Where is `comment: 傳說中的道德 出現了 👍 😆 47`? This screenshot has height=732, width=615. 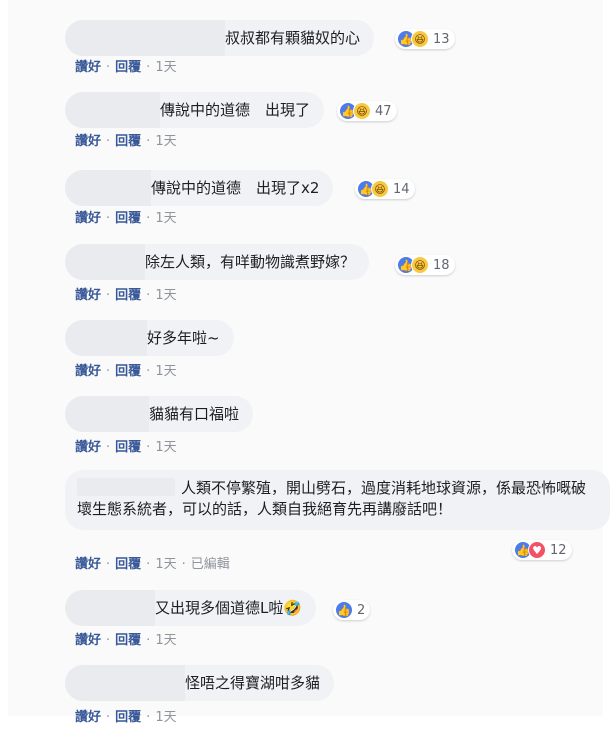
comment: 傳說中的道德 出現了 👍 😆 47 is located at coordinates (231, 110).